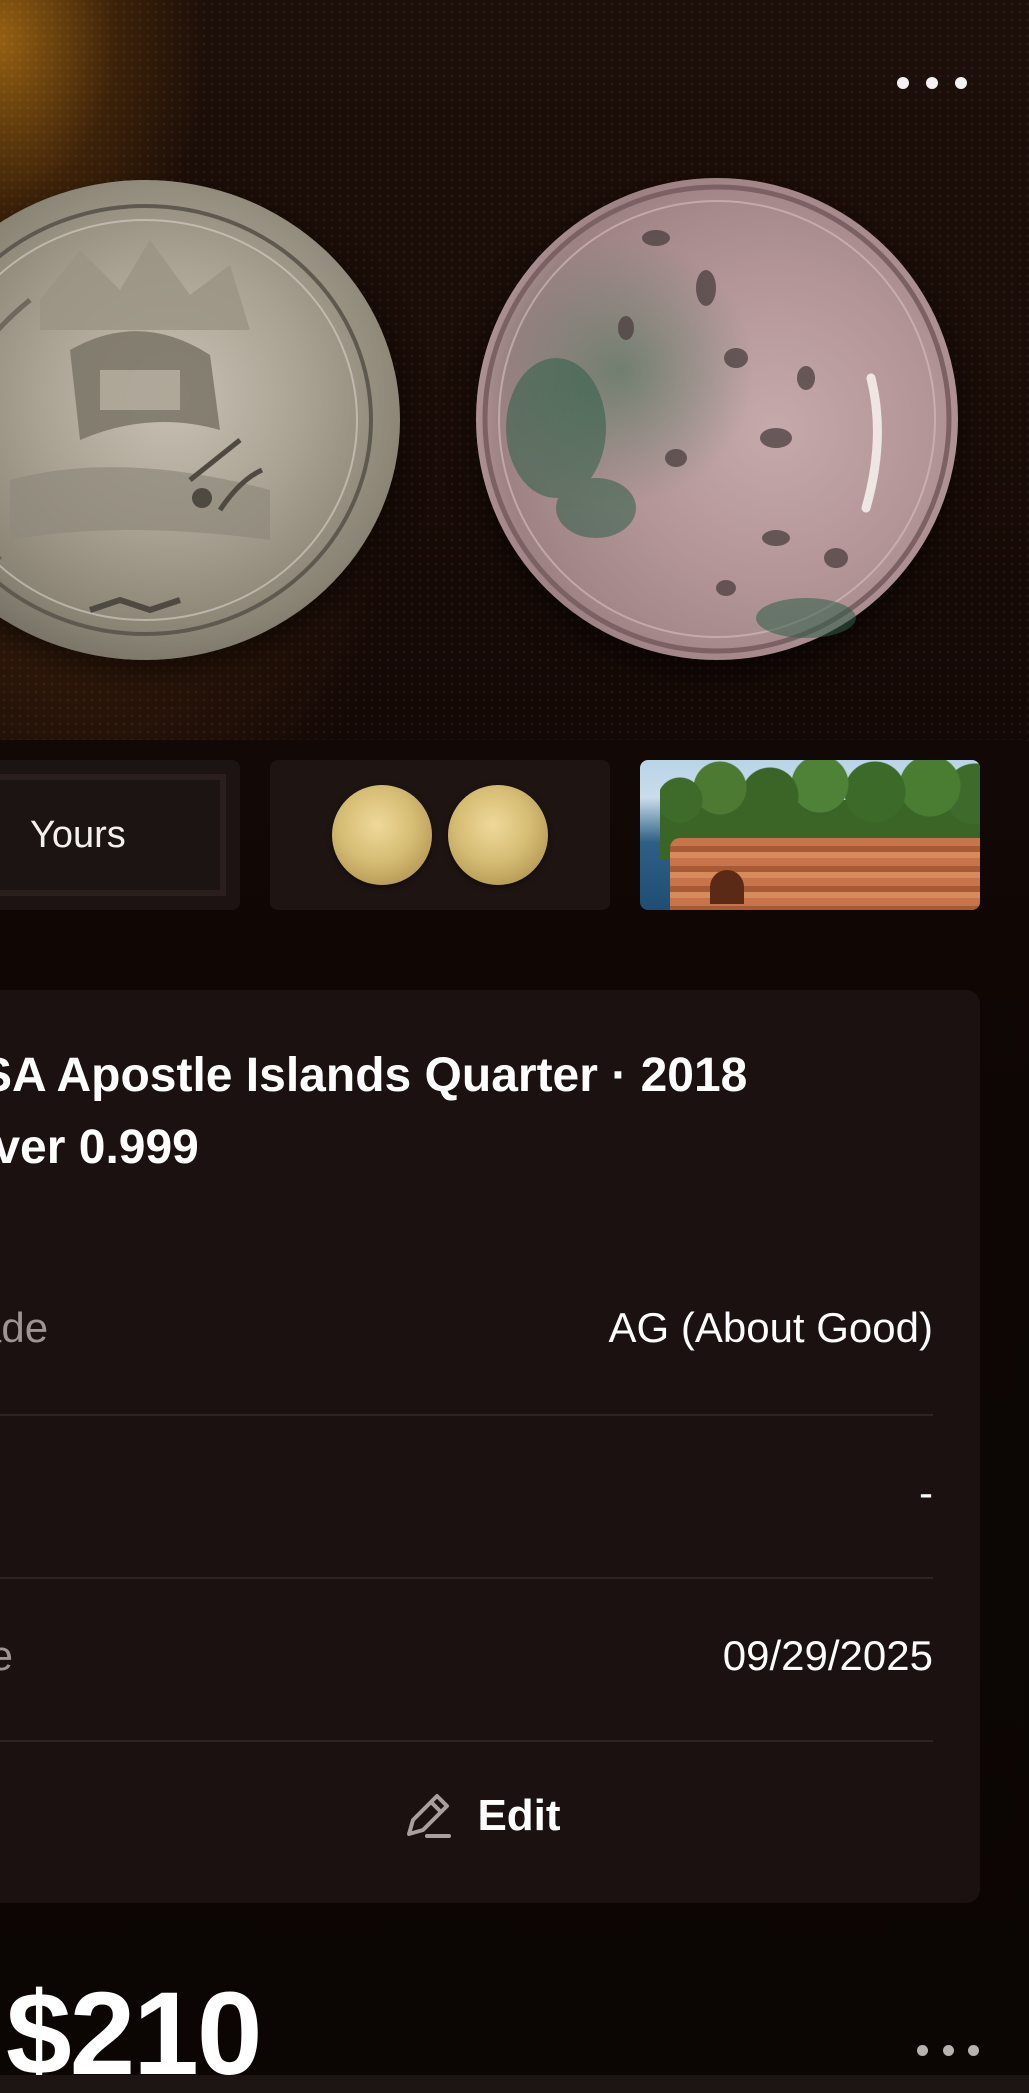 The height and width of the screenshot is (2093, 1029). Describe the element at coordinates (727, 887) in the screenshot. I see `photo-sea-cave` at that location.